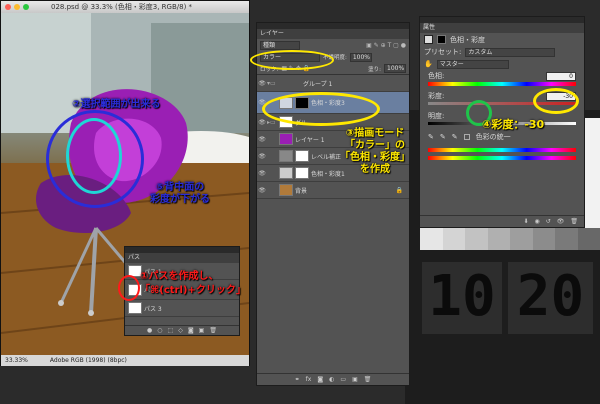 The height and width of the screenshot is (404, 600). I want to click on lightness-label: 明度:, so click(436, 116).